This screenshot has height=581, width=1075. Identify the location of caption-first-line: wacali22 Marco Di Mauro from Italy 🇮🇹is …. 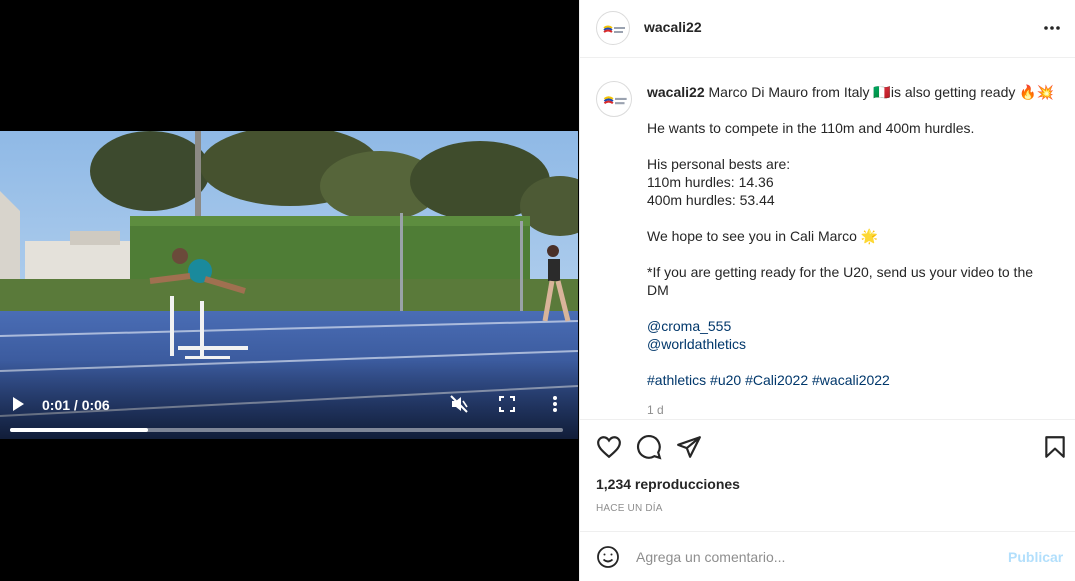
(852, 92).